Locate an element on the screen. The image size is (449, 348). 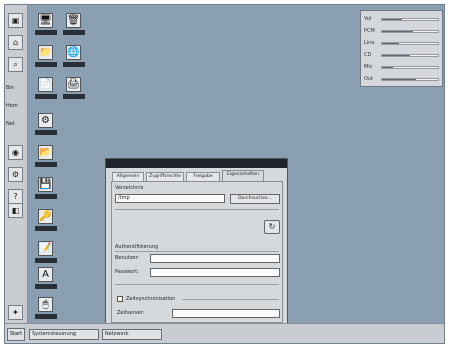
mixer-panel: Vol PCM Line CD Mic Out is located at coordinates (401, 48).